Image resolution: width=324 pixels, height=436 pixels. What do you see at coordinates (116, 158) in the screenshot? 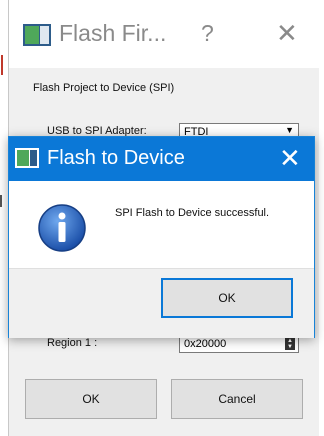
I see `dialog-title: Flash to Device` at bounding box center [116, 158].